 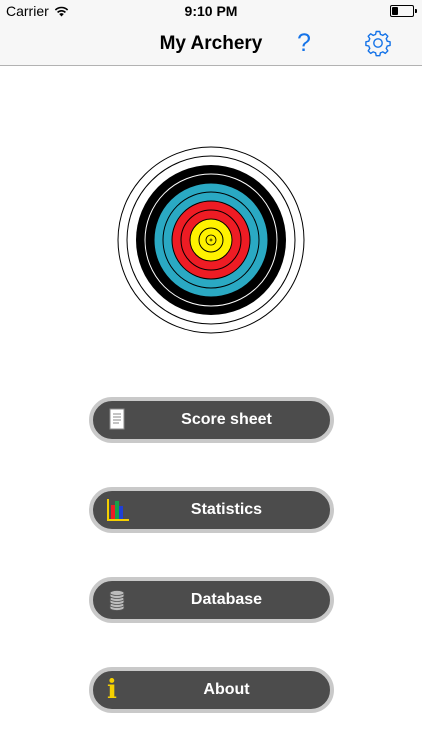 I want to click on settings-button, so click(x=378, y=43).